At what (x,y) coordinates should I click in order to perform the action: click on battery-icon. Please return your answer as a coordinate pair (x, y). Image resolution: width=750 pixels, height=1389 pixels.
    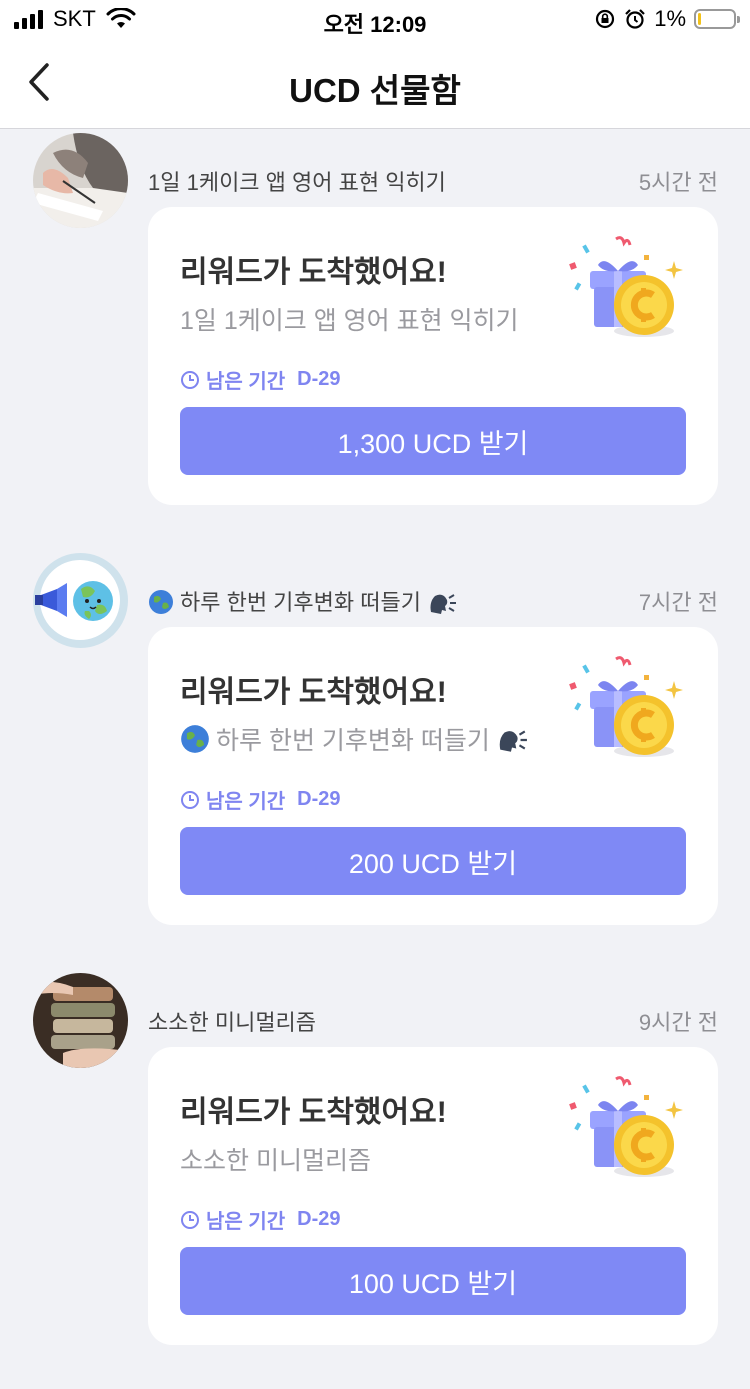
    Looking at the image, I should click on (717, 19).